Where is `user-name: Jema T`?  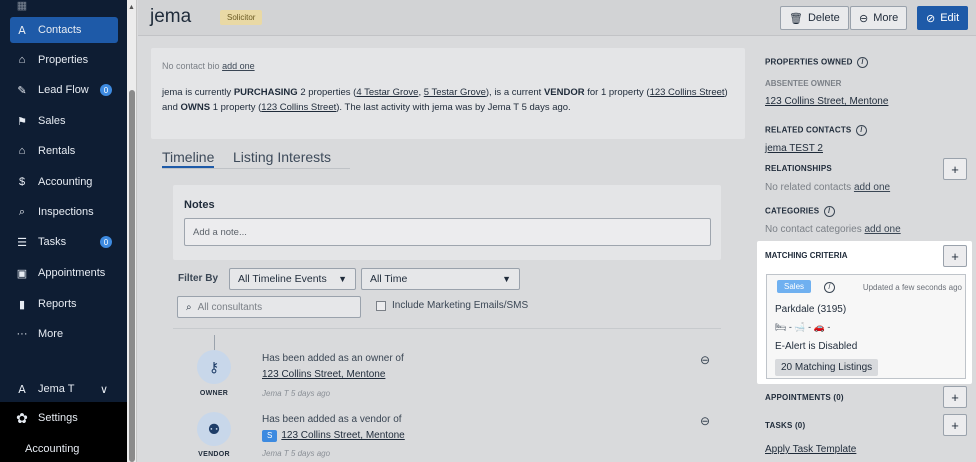
user-name: Jema T is located at coordinates (56, 389).